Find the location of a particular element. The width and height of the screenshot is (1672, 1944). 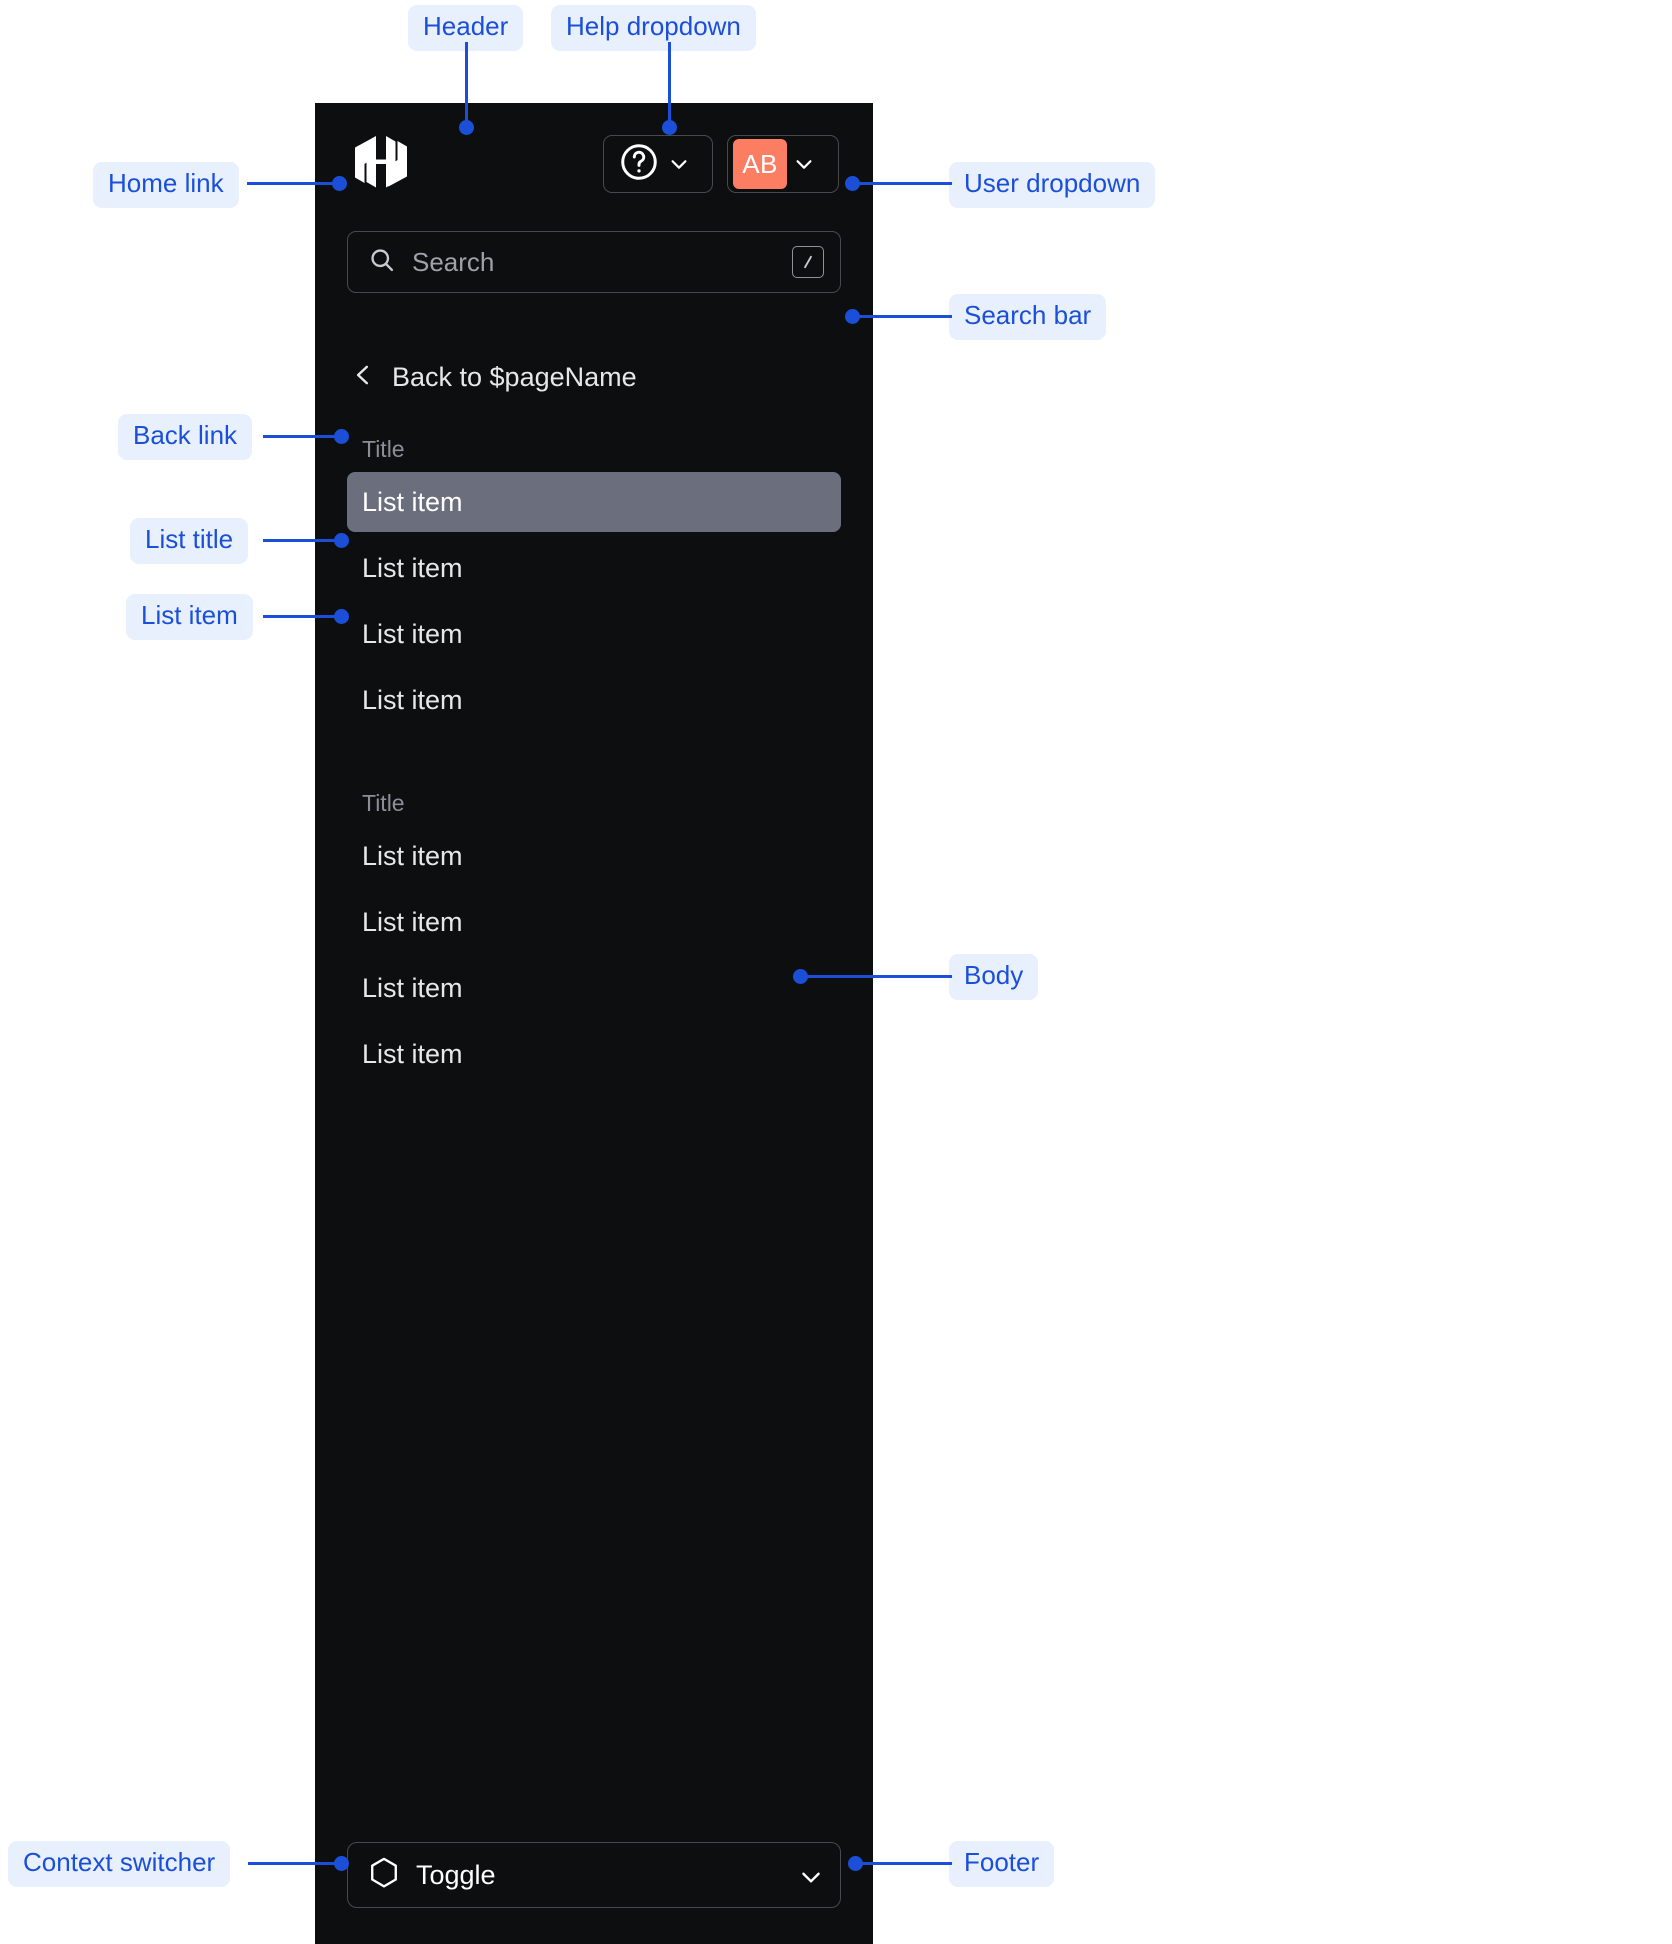

hexagon-icon is located at coordinates (384, 1875).